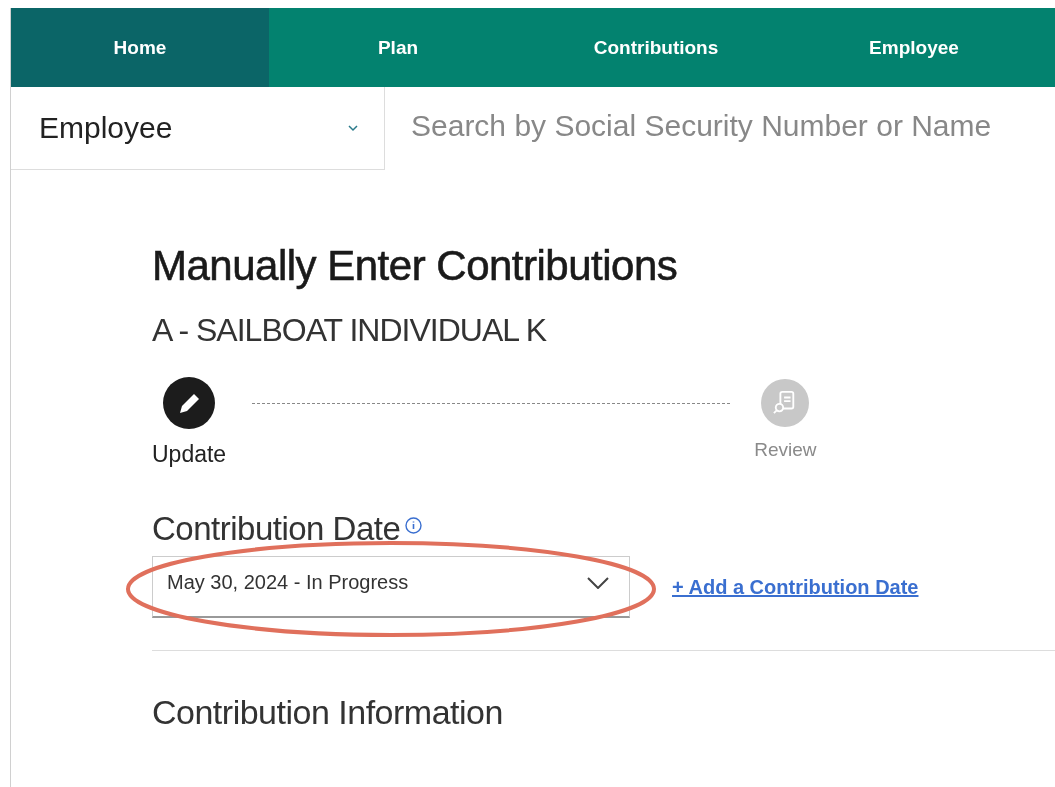  I want to click on page-title: Manually Enter Contributions, so click(415, 266).